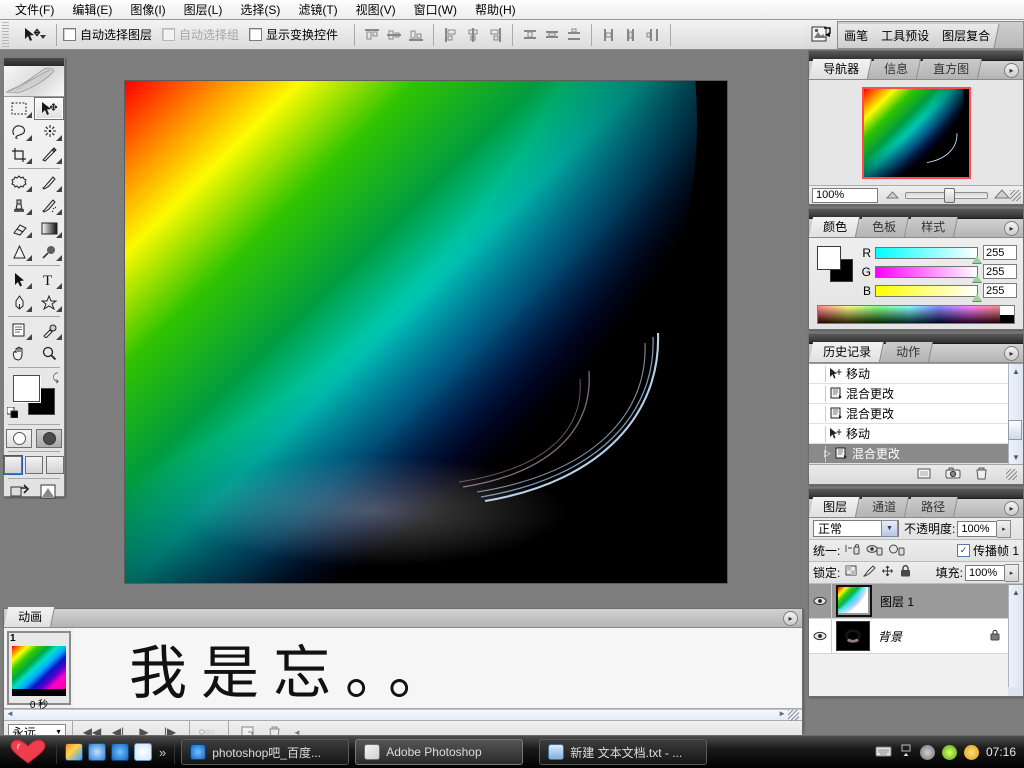  Describe the element at coordinates (19, 279) in the screenshot. I see `path-selection-tool` at that location.